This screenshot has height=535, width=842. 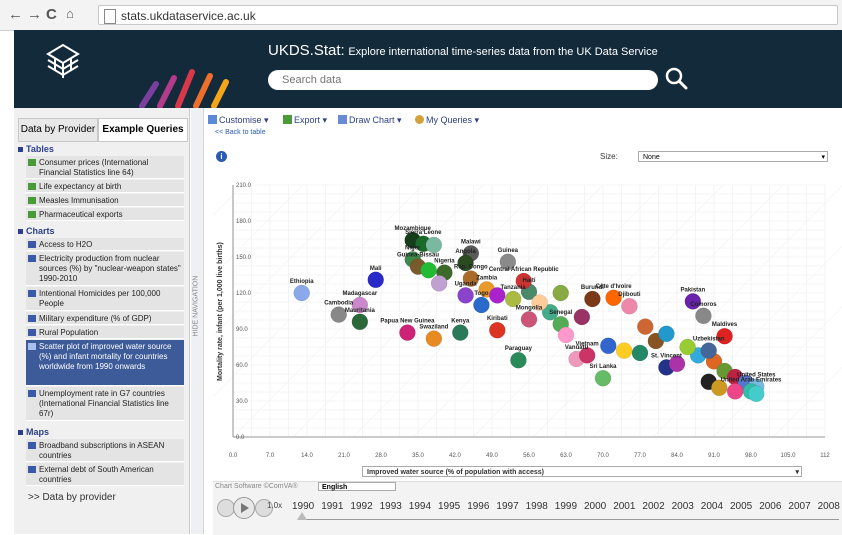 What do you see at coordinates (105, 200) in the screenshot?
I see `list-item-table: Measles Immunisation` at bounding box center [105, 200].